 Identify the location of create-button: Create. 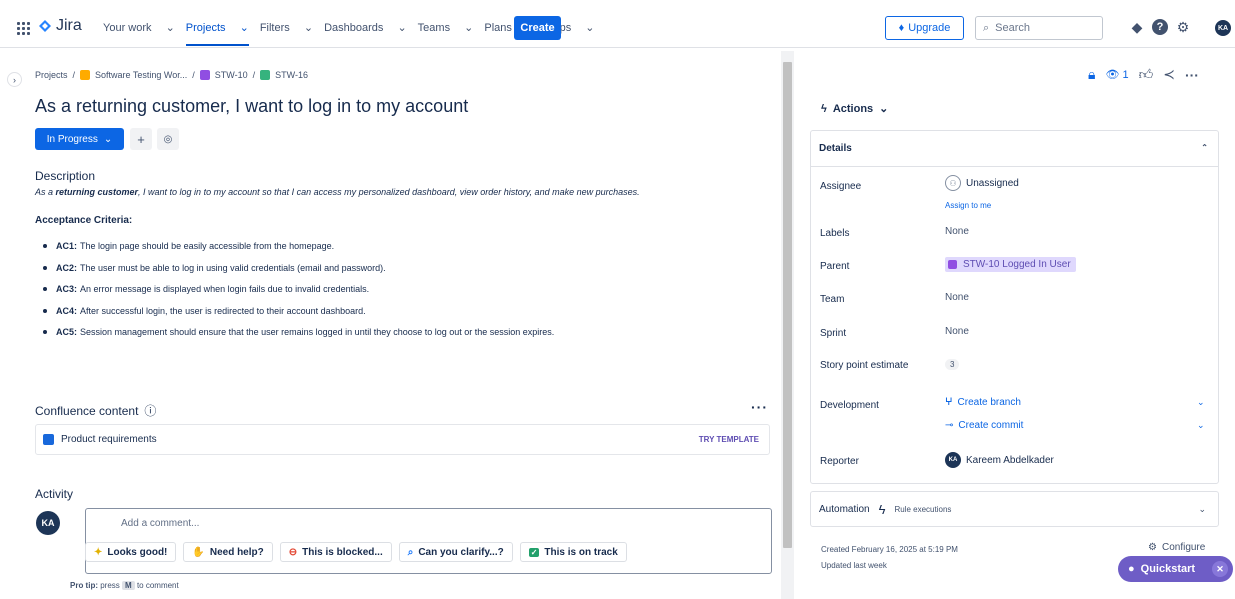
(537, 28).